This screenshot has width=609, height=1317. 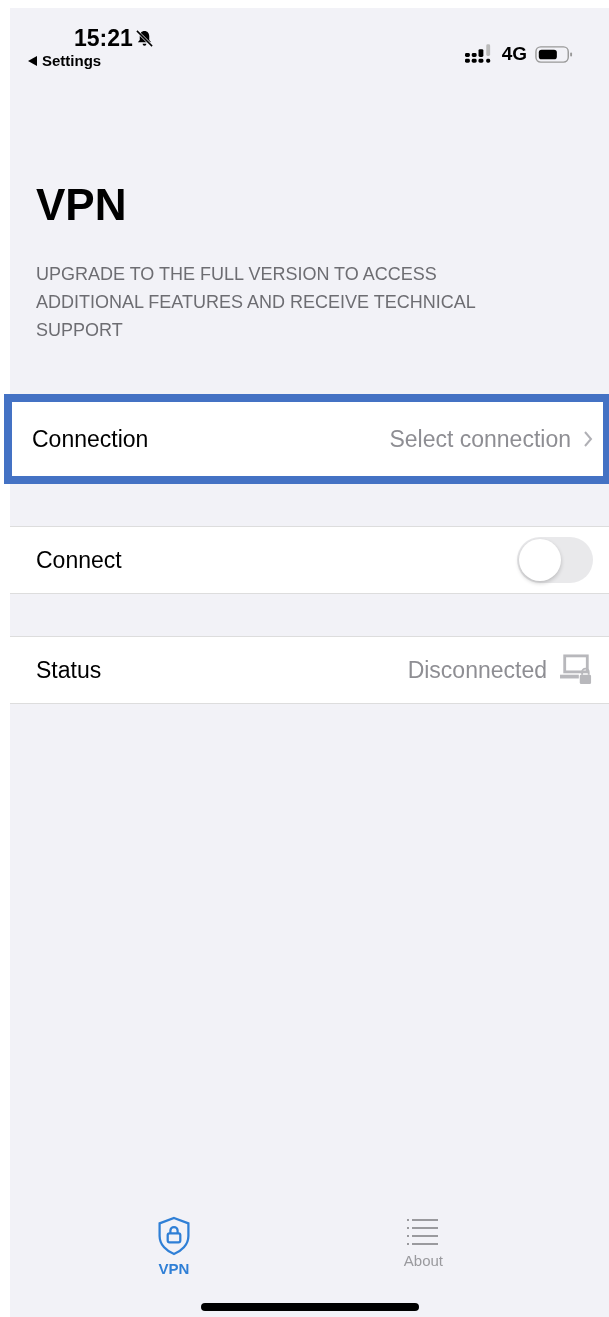 I want to click on list-icon, so click(x=423, y=1232).